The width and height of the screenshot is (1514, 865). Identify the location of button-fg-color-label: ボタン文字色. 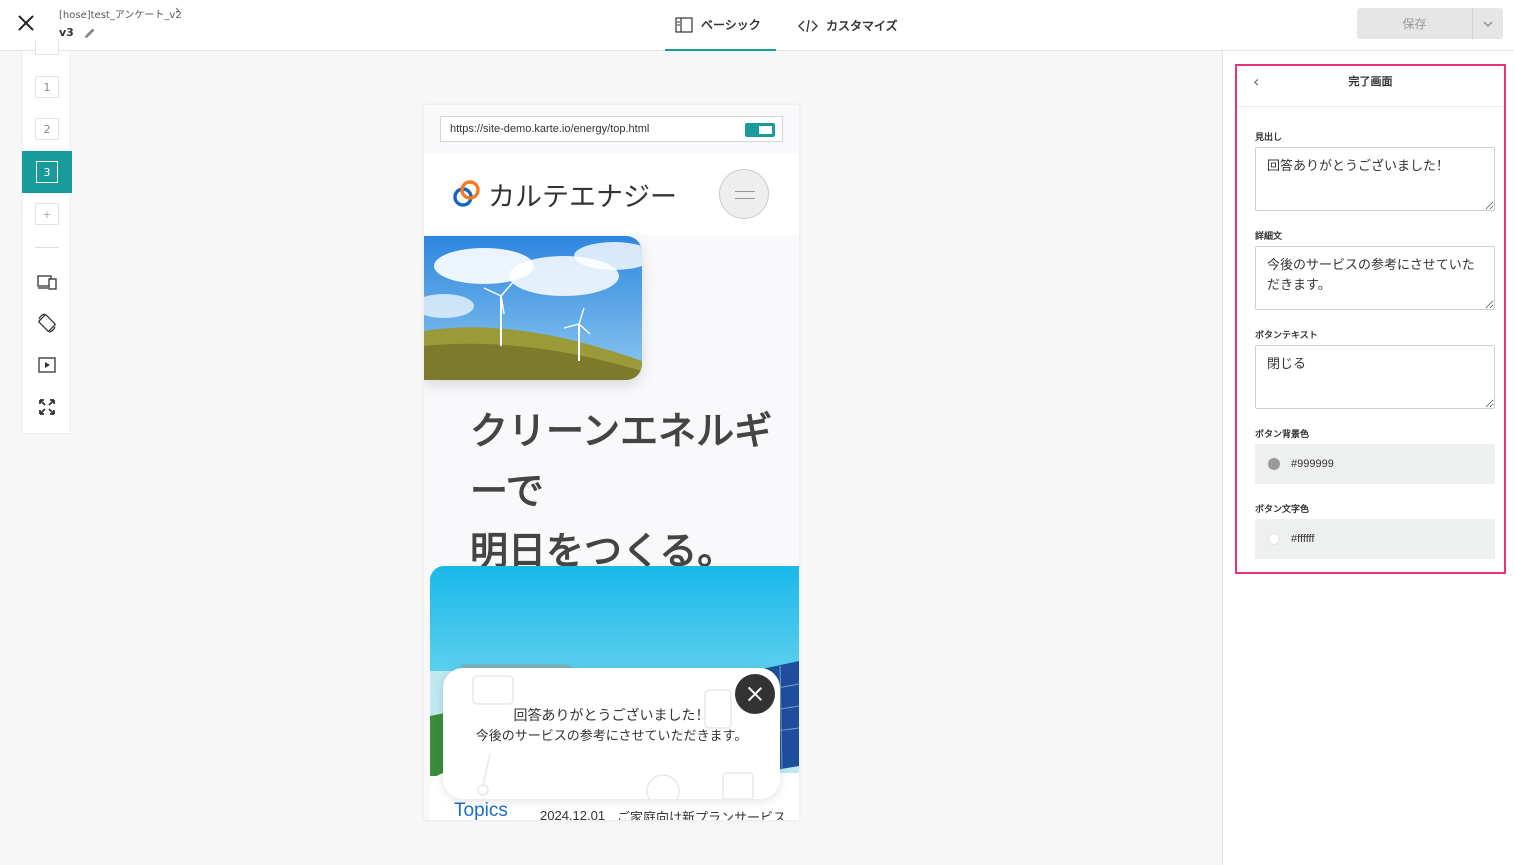
(1282, 510).